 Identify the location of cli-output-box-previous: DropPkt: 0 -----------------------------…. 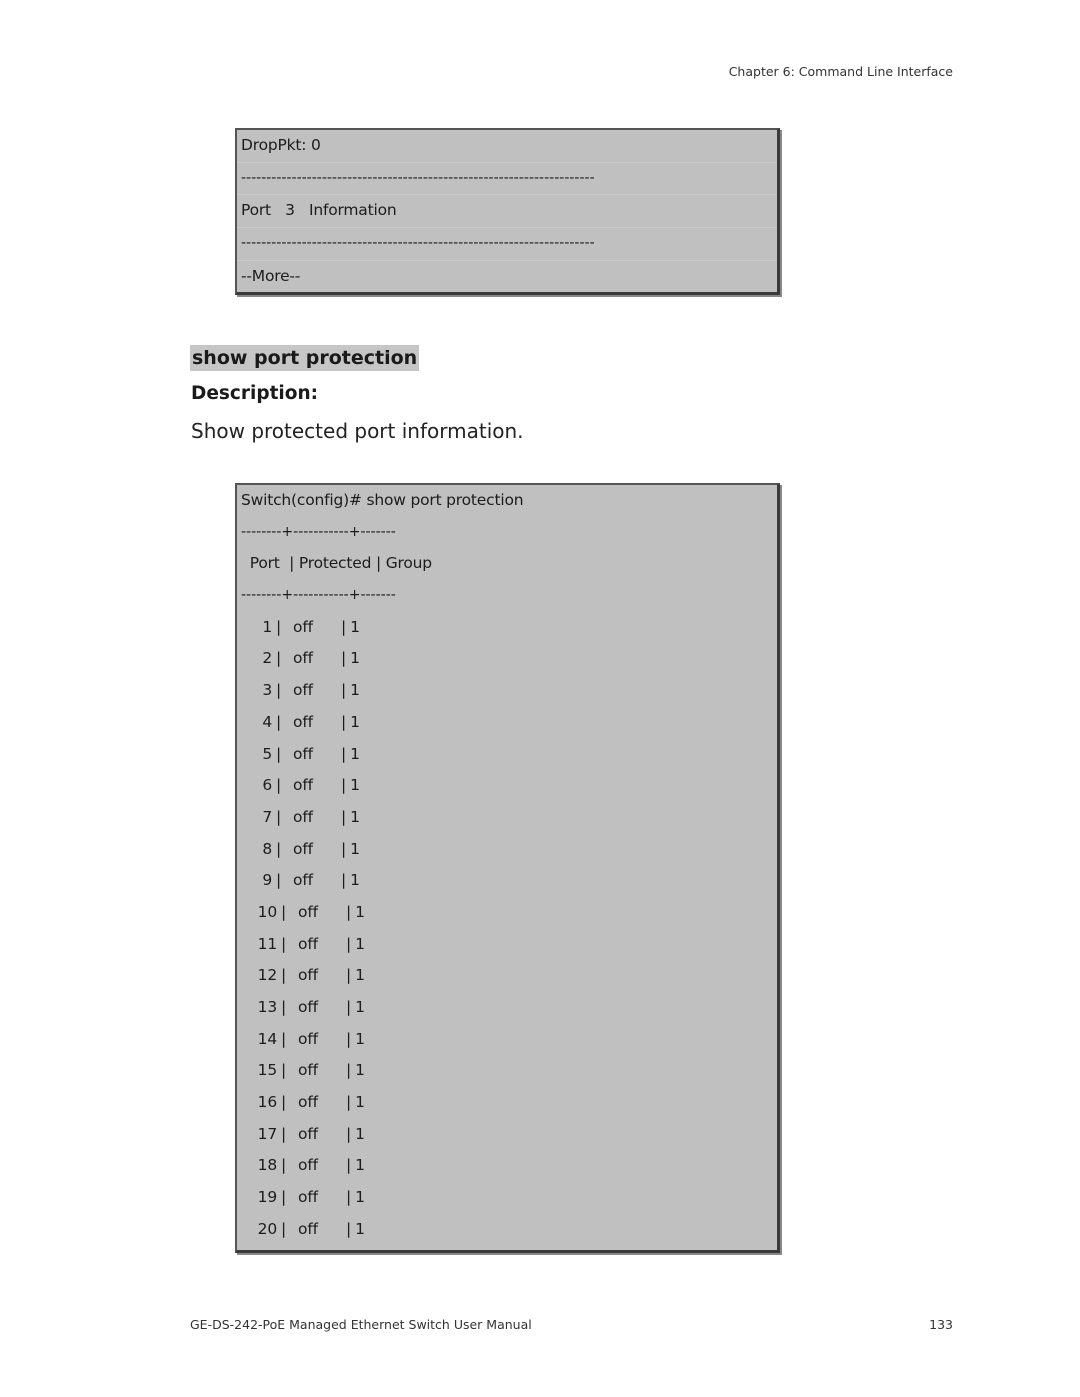
(507, 211).